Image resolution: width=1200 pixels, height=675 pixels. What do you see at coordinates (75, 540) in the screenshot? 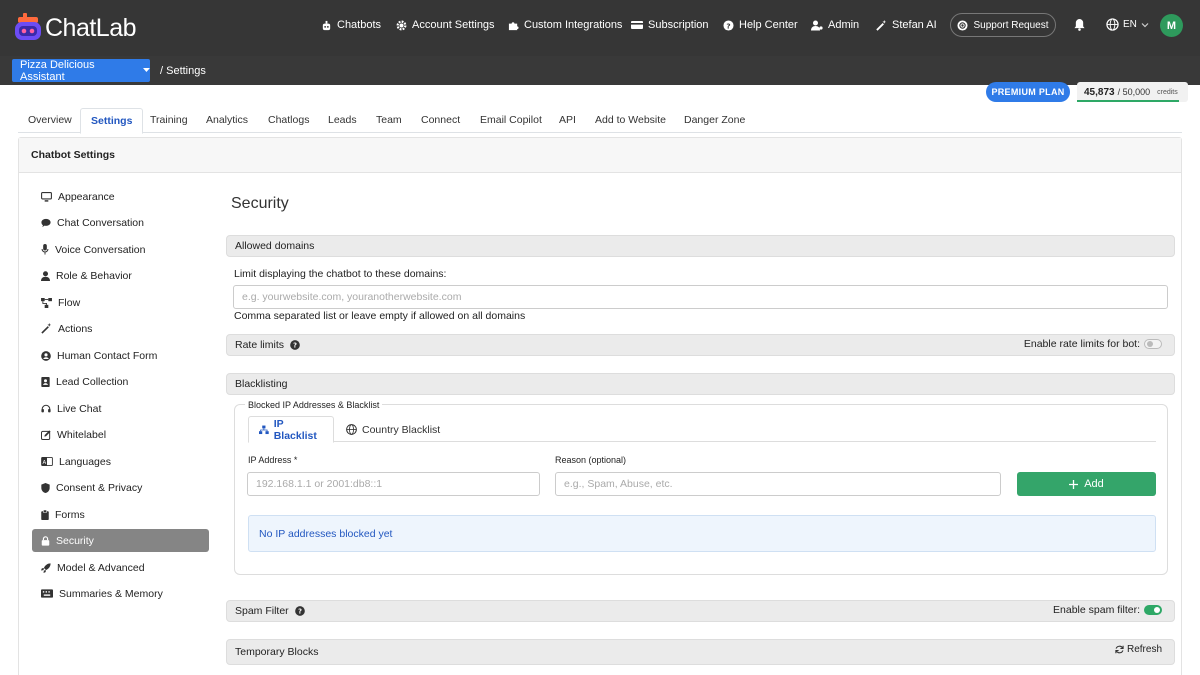
I see `sidebar-item-label: Security` at bounding box center [75, 540].